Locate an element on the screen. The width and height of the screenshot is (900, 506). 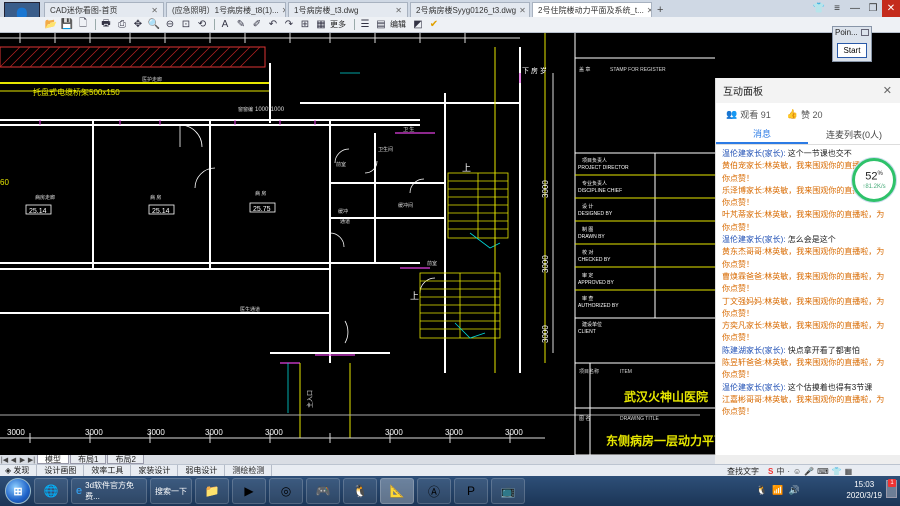
file-icon: 🗋 is located at coordinates (83, 24).